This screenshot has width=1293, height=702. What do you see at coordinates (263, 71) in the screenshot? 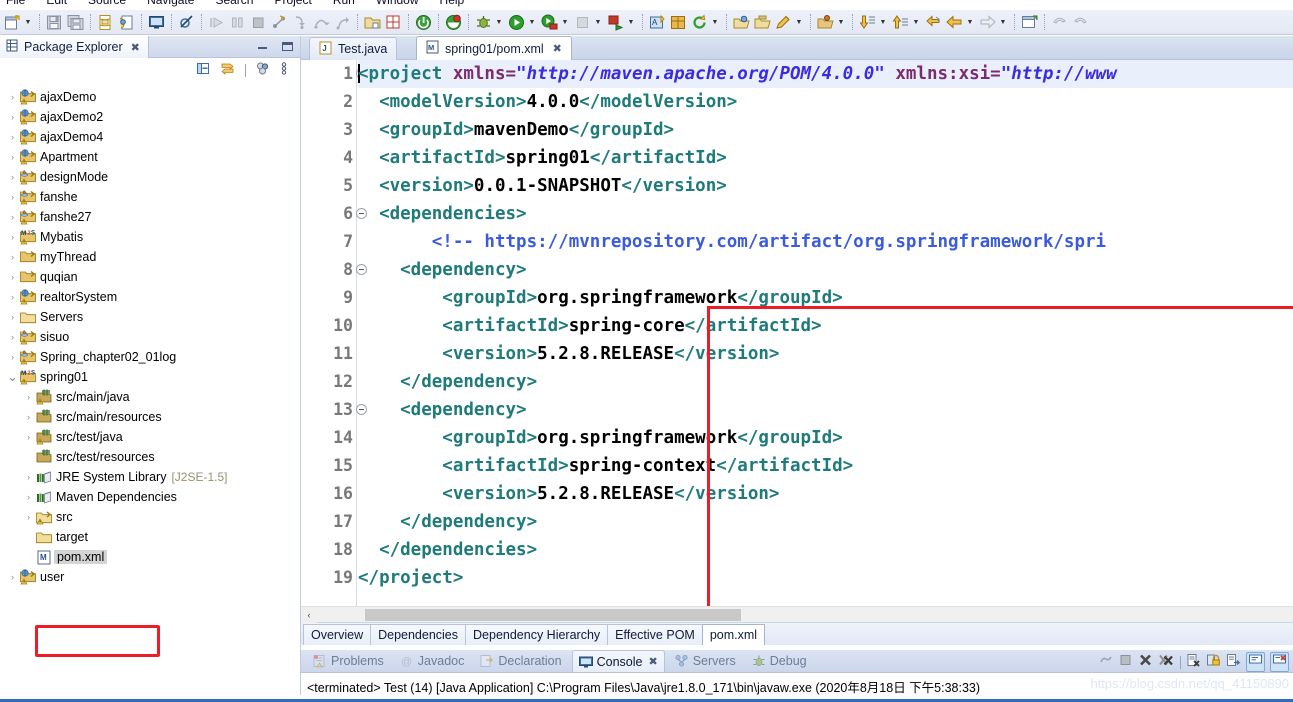
I see `view-menu-filters-icon` at bounding box center [263, 71].